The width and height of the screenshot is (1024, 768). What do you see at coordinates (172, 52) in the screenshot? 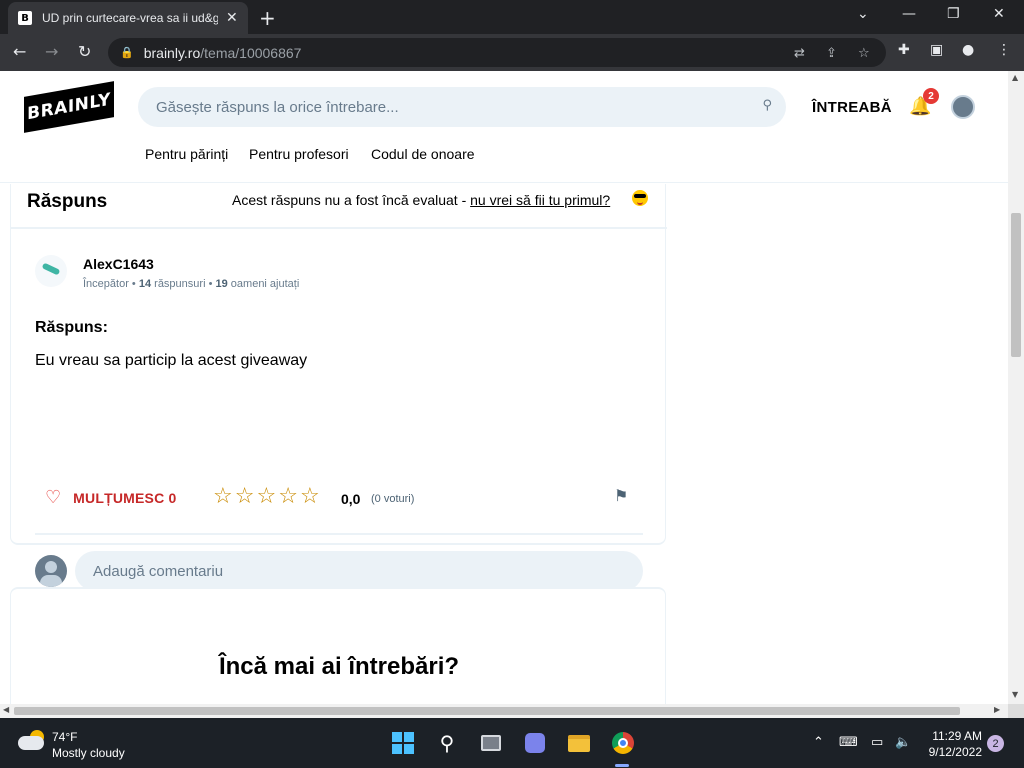
I see `url-host: brainly.ro` at bounding box center [172, 52].